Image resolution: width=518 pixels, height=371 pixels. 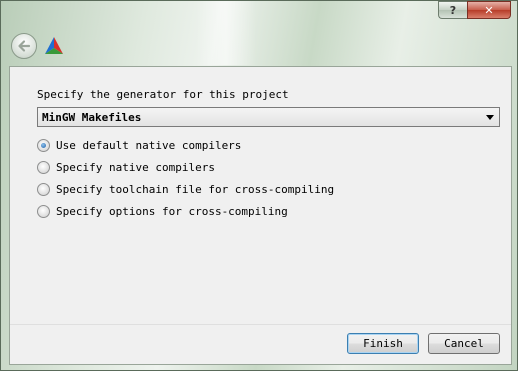 I want to click on back-arrow-icon, so click(x=24, y=46).